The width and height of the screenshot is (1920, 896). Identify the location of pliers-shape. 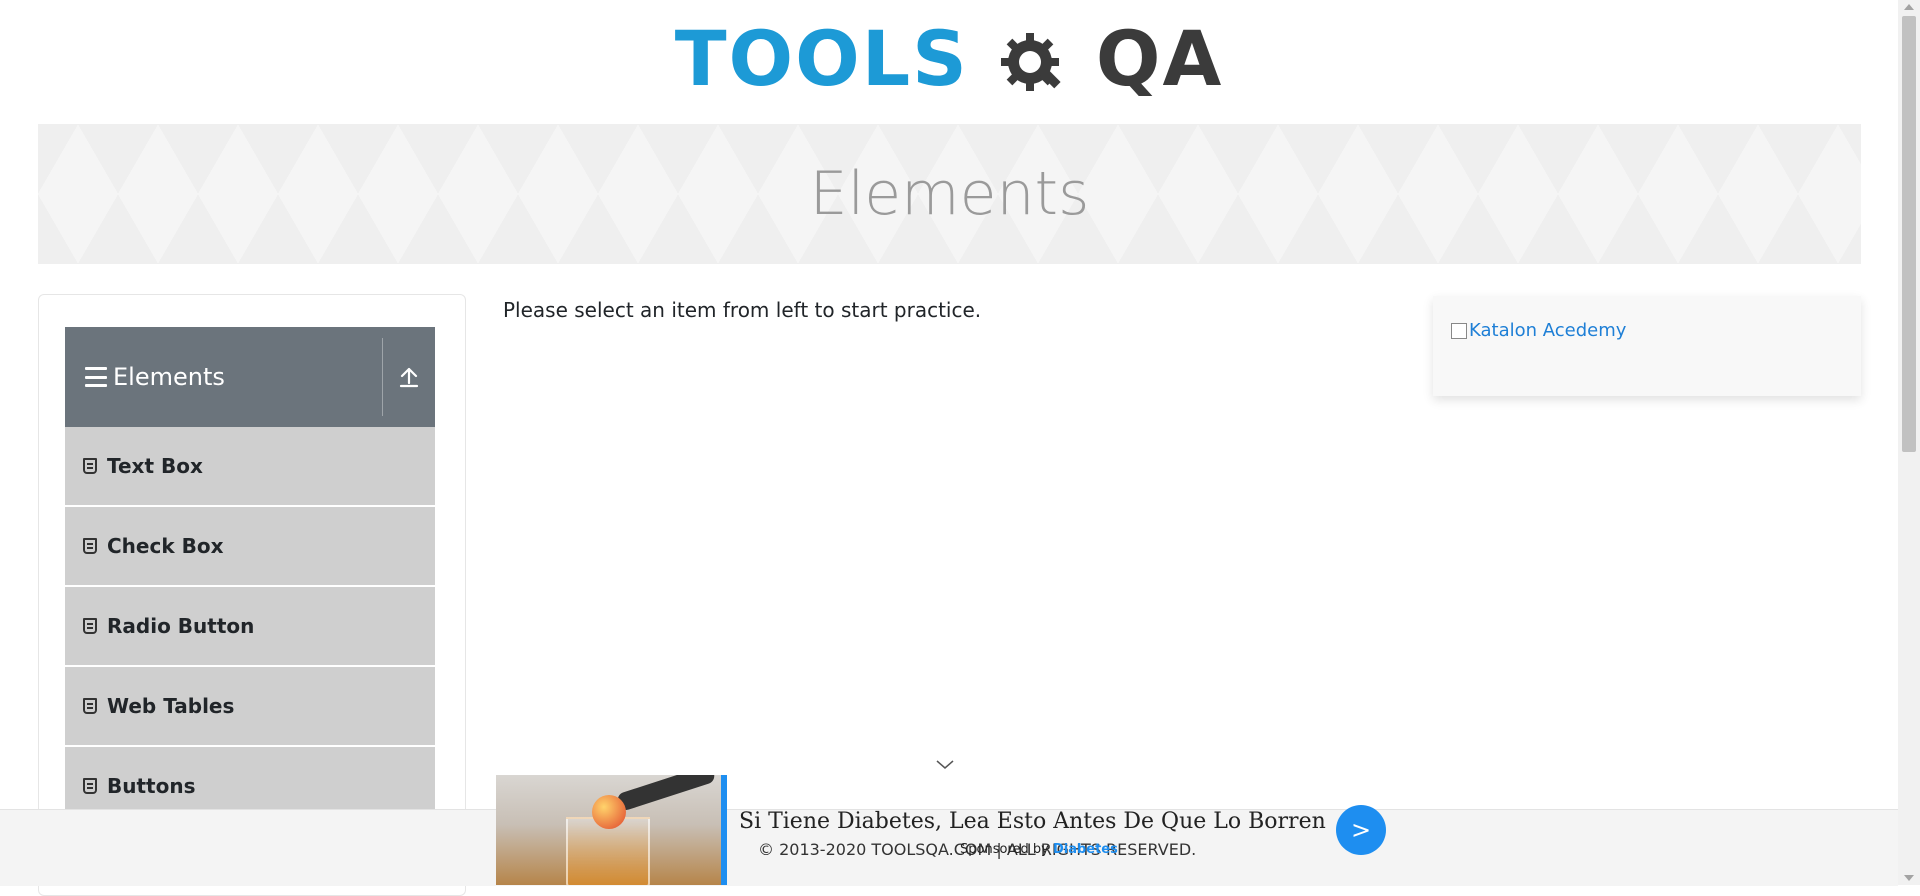
(666, 794).